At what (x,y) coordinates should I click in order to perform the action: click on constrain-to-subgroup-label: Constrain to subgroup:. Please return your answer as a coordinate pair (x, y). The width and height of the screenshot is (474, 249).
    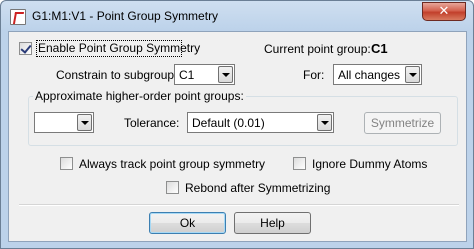
    Looking at the image, I should click on (117, 75).